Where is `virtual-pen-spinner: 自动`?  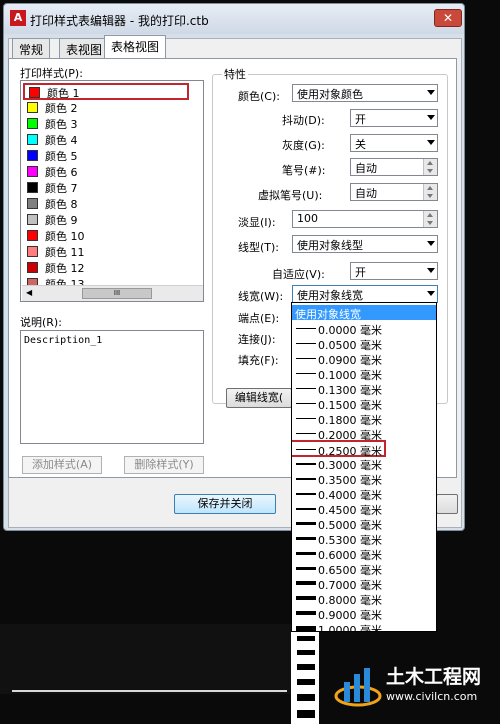 virtual-pen-spinner: 自动 is located at coordinates (394, 192).